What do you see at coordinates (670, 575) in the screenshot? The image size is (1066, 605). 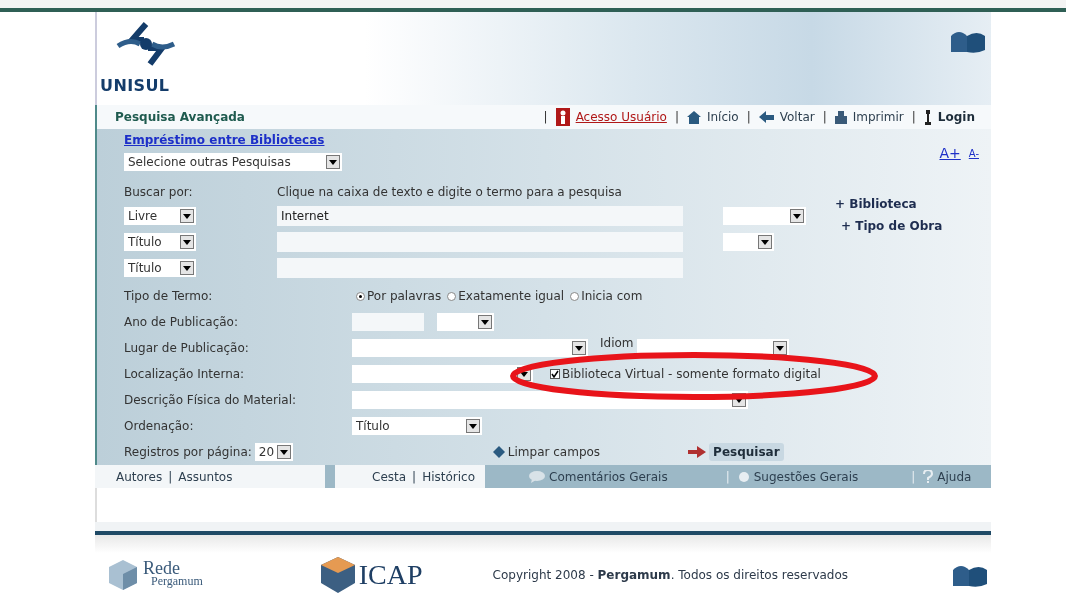 I see `copyright-text: Copyright 2008 - Pergamum. Todos os direitos reservados` at bounding box center [670, 575].